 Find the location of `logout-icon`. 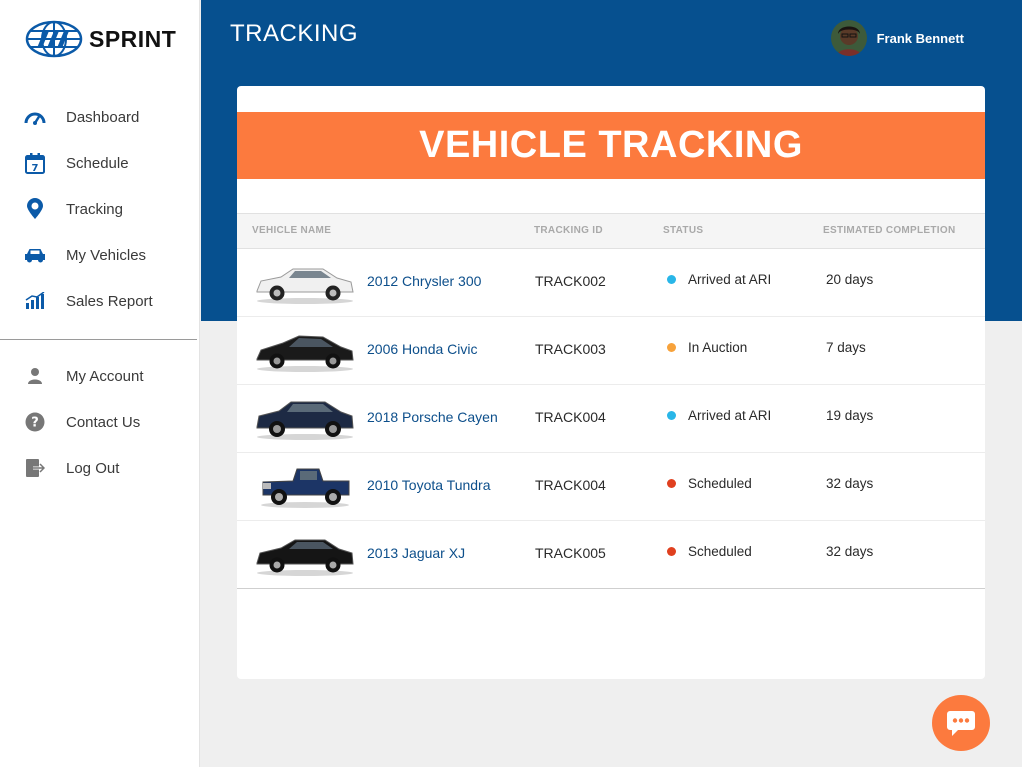

logout-icon is located at coordinates (35, 468).